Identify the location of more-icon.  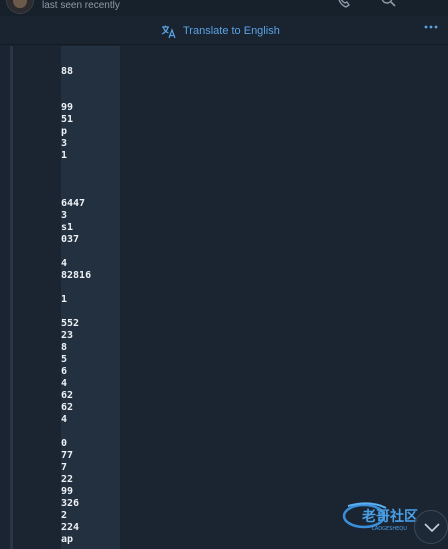
(431, 27).